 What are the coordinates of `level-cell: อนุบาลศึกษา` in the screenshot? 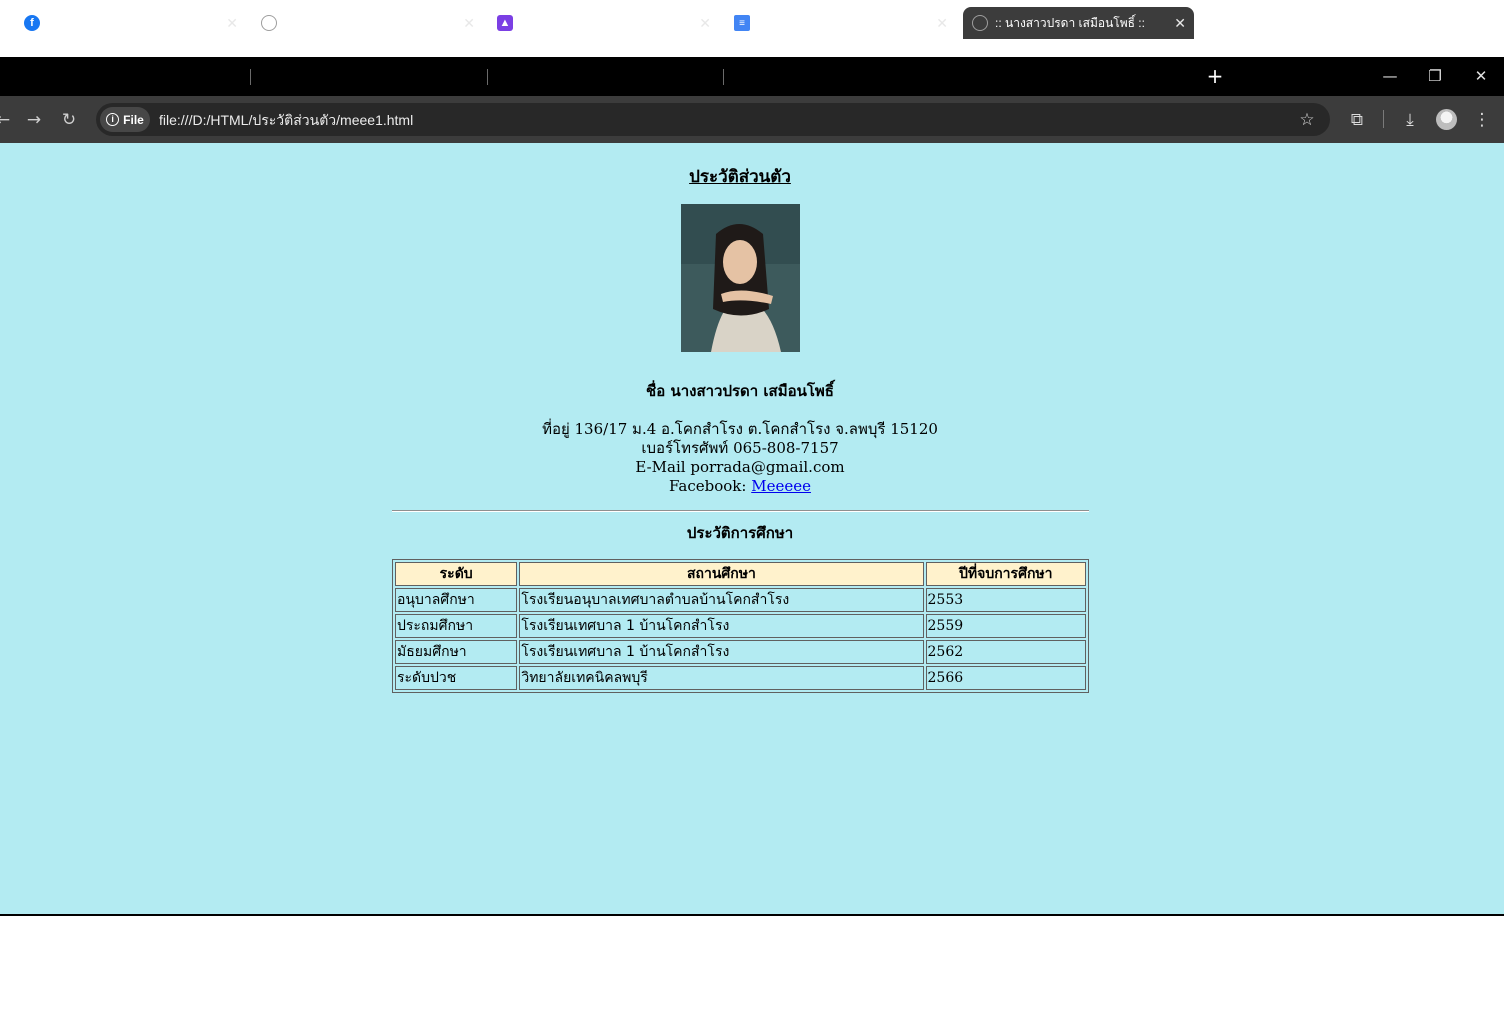 It's located at (456, 600).